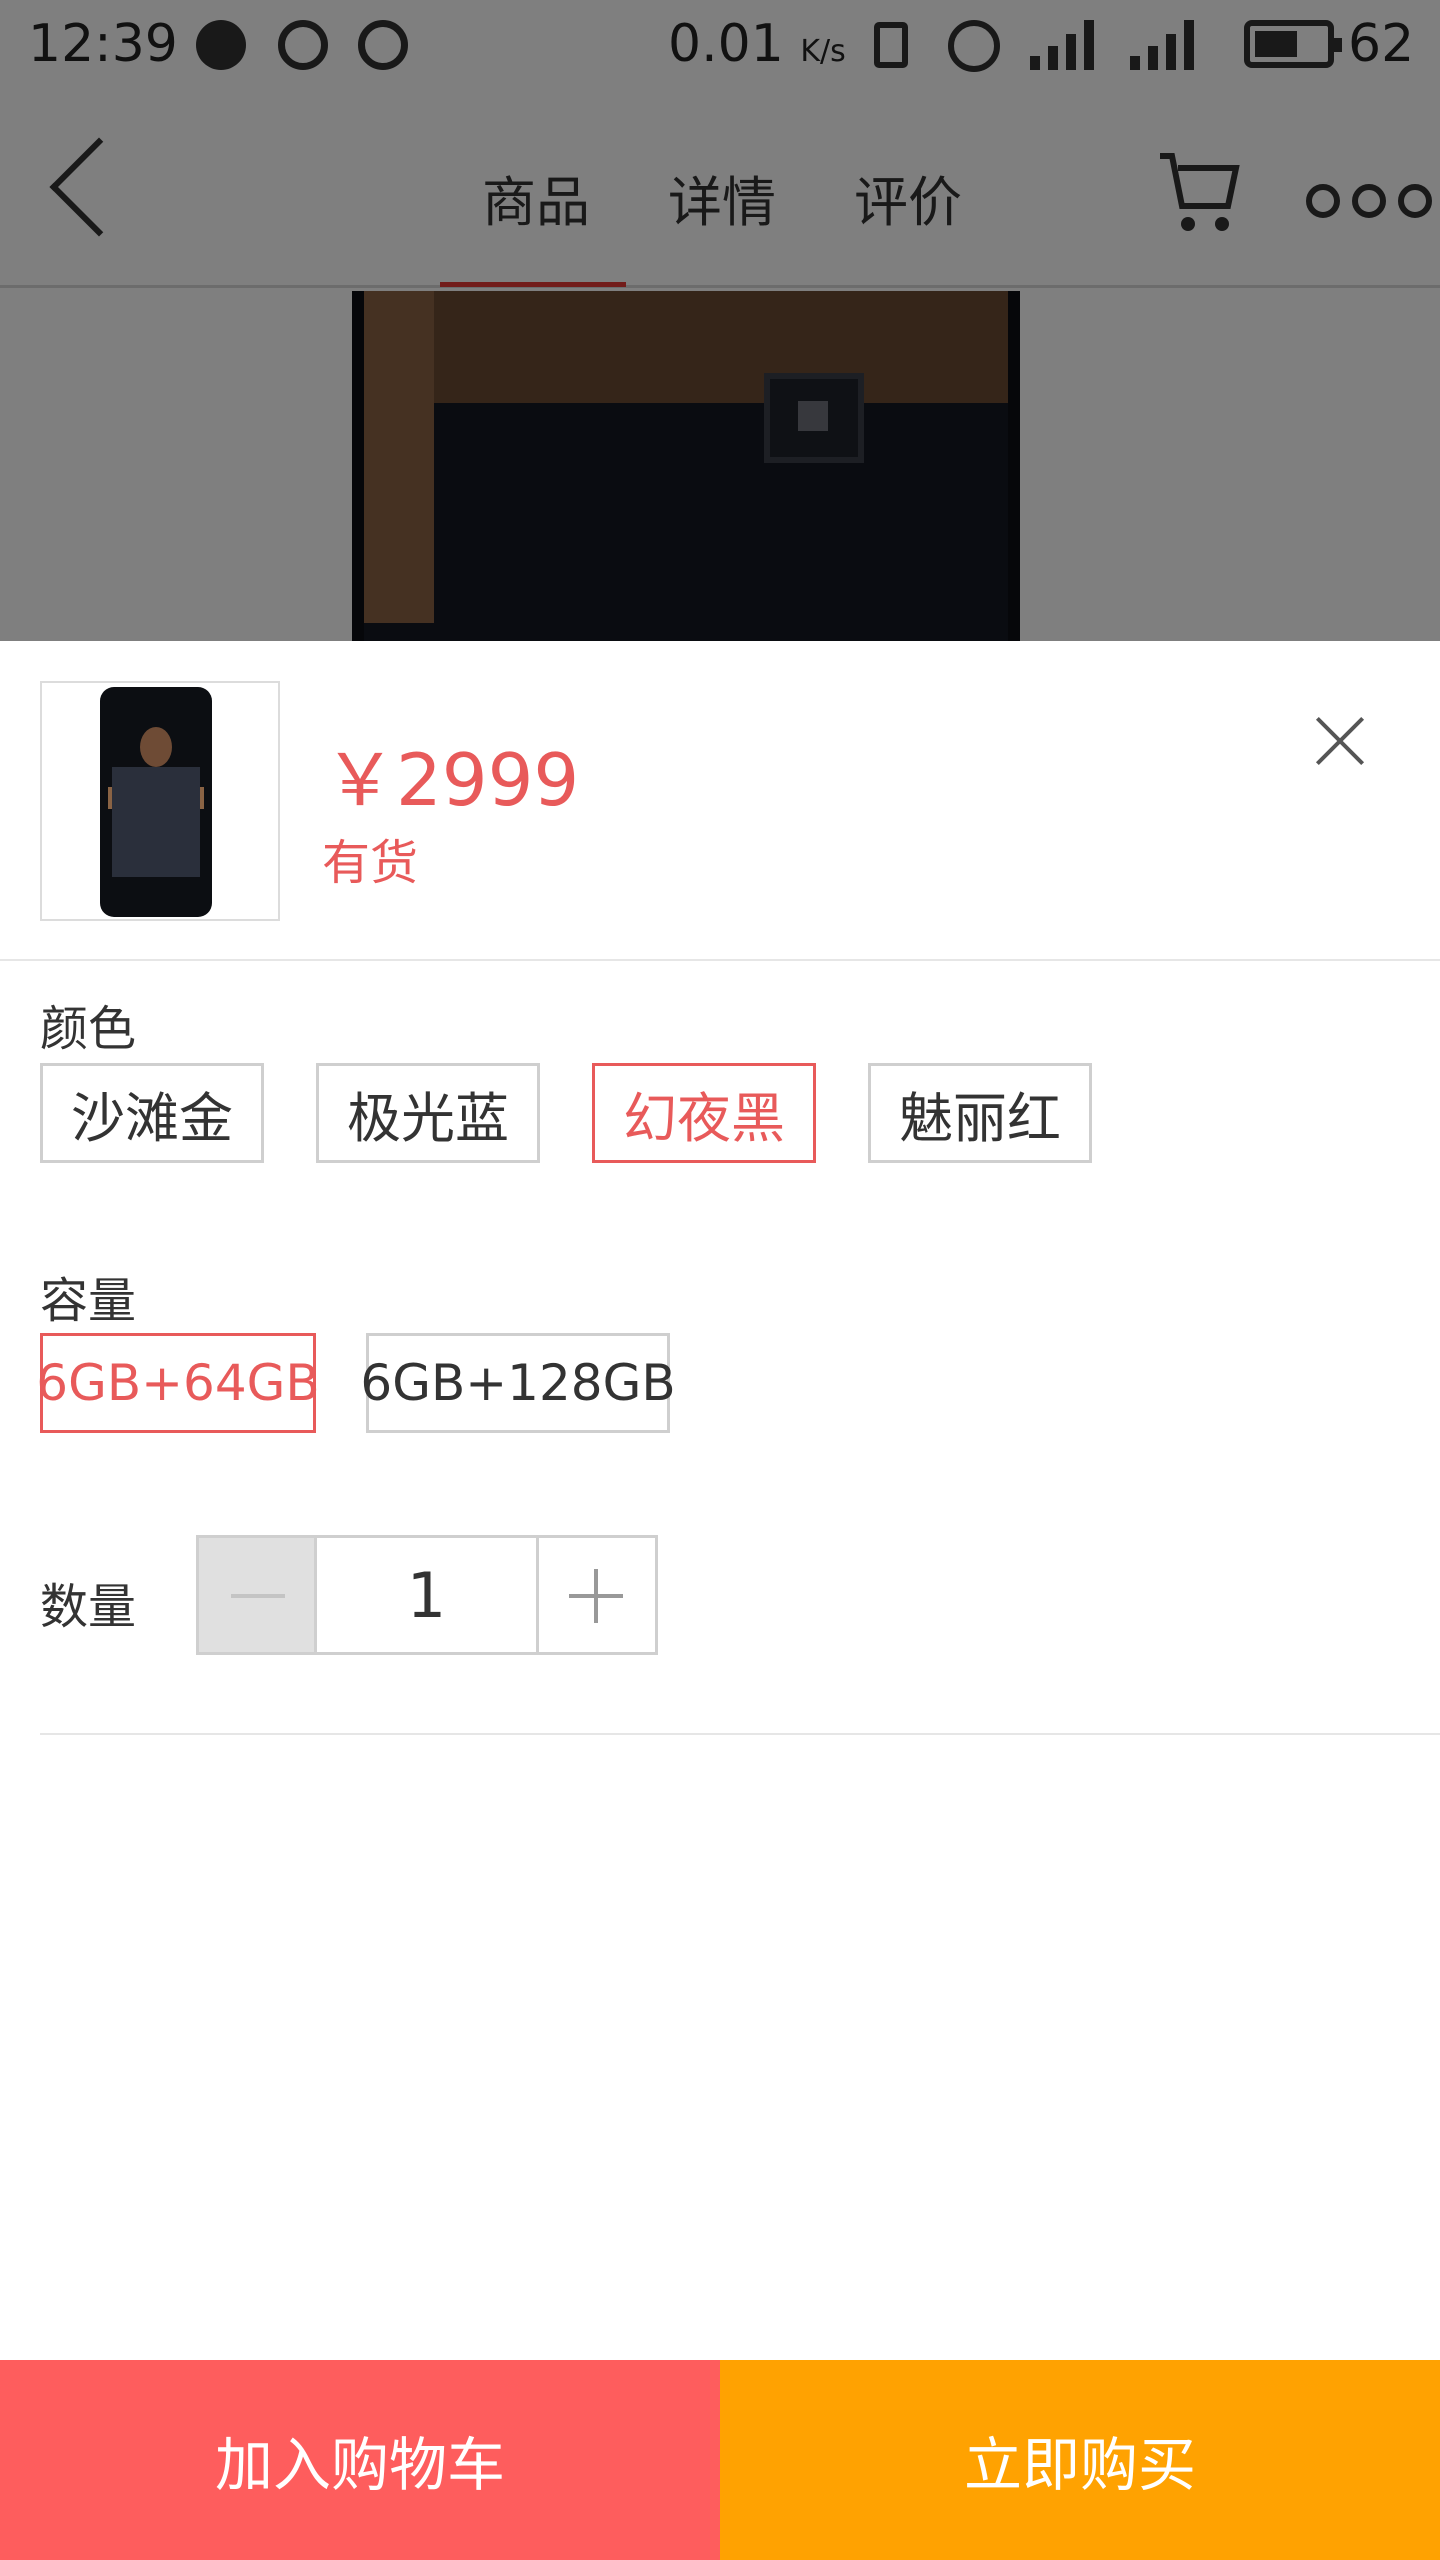  I want to click on color-option-gold: 沙滩金, so click(152, 1113).